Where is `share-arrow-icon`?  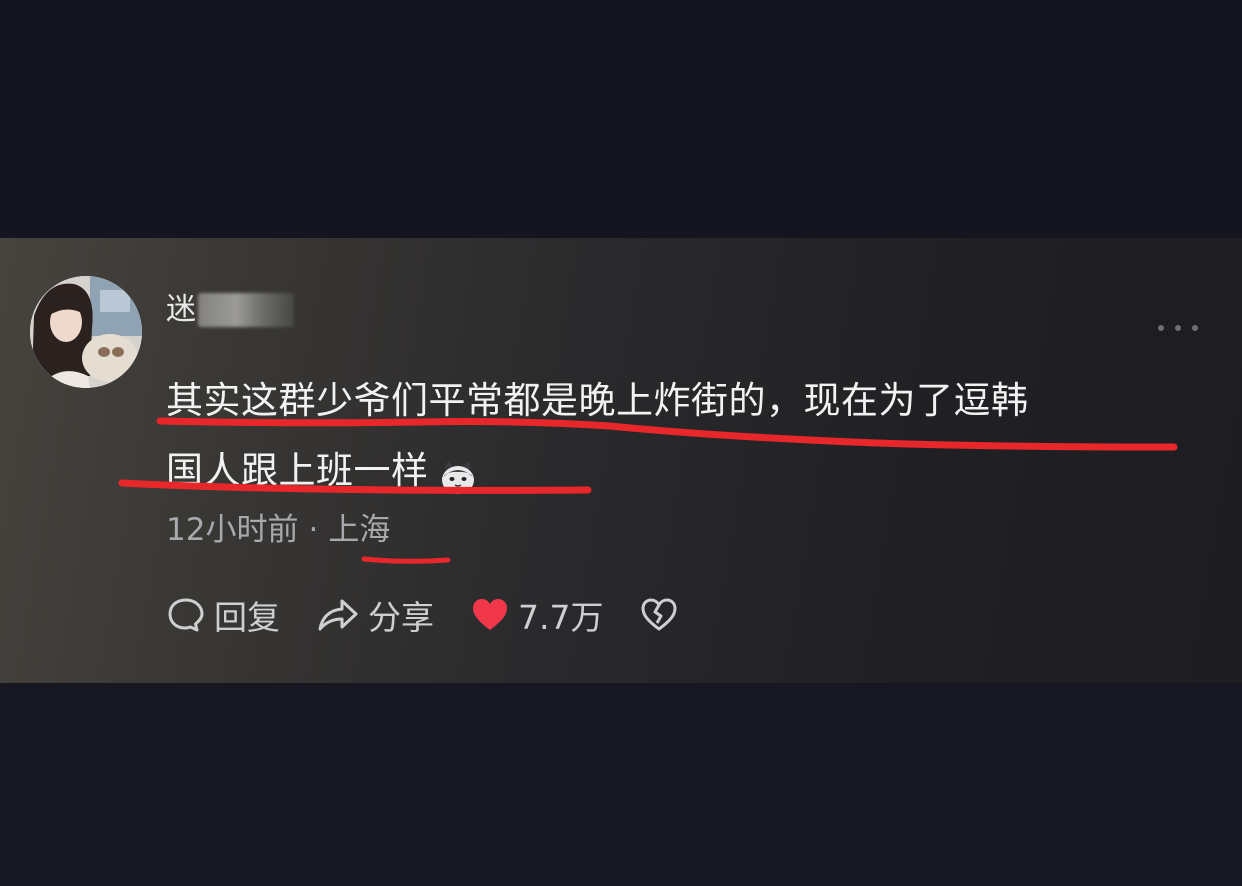 share-arrow-icon is located at coordinates (338, 615).